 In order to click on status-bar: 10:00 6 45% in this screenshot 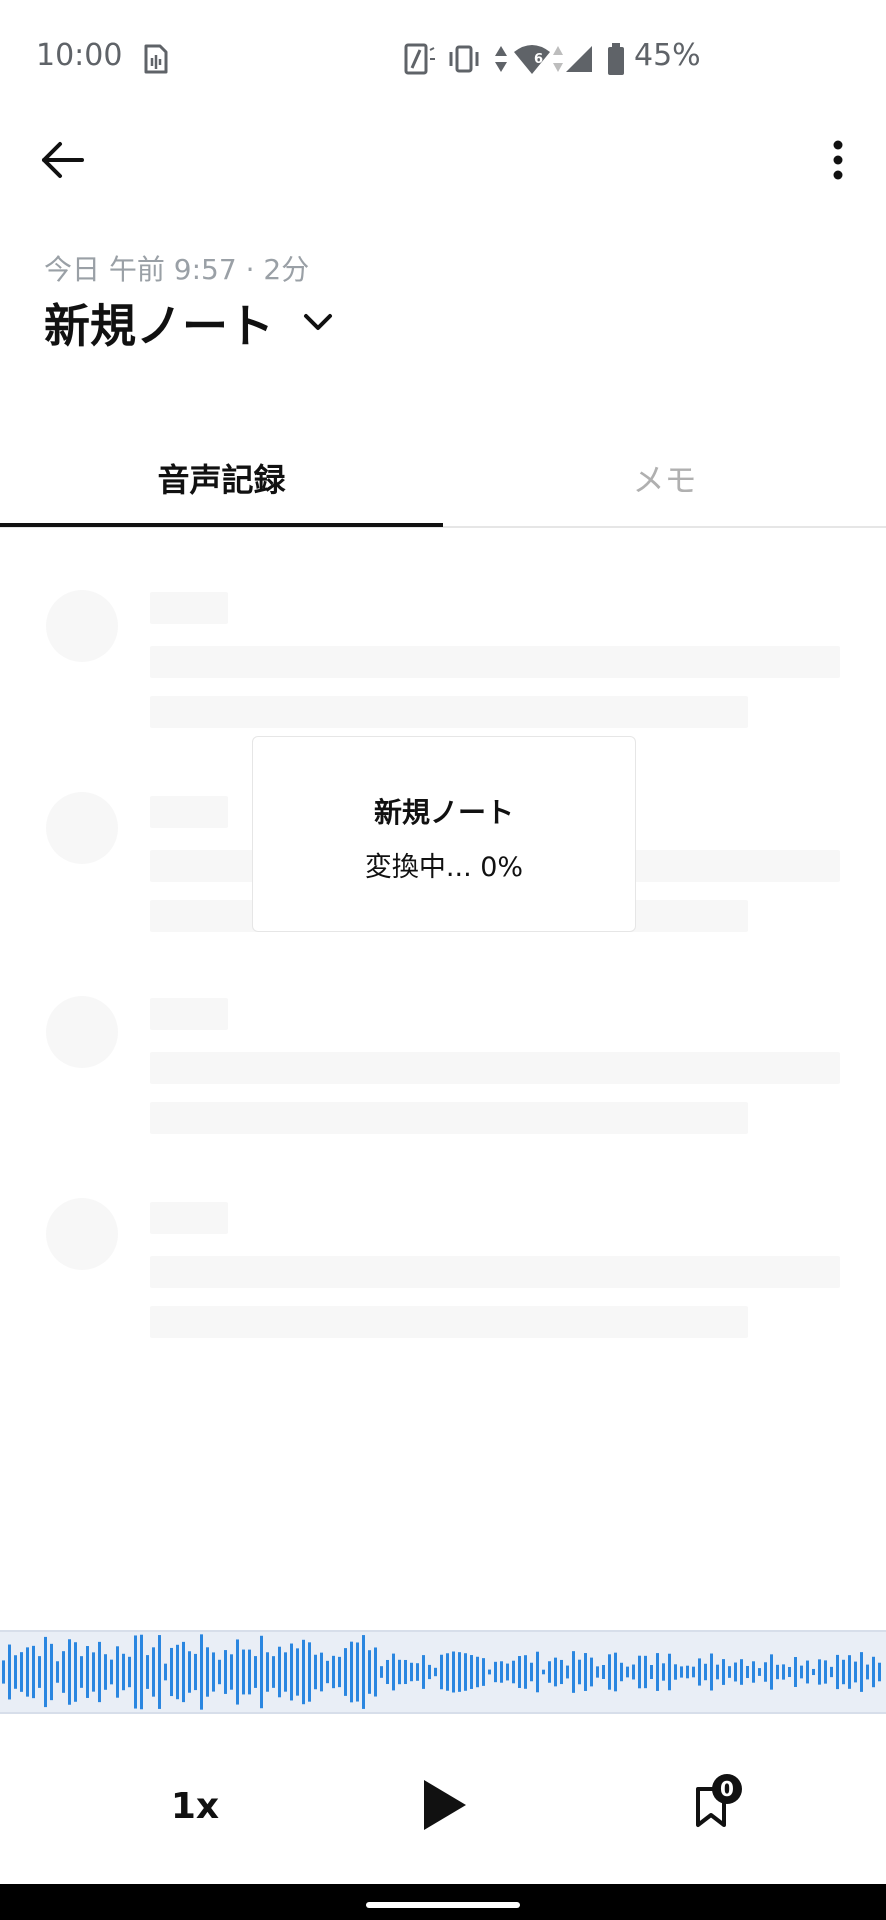, I will do `click(443, 59)`.